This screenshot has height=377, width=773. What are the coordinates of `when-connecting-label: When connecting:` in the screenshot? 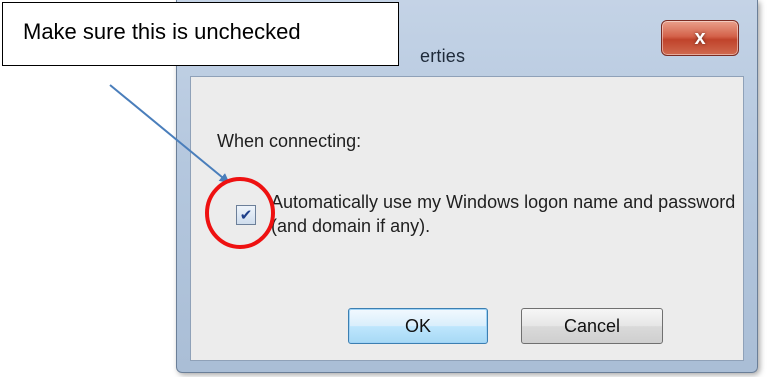 It's located at (289, 141).